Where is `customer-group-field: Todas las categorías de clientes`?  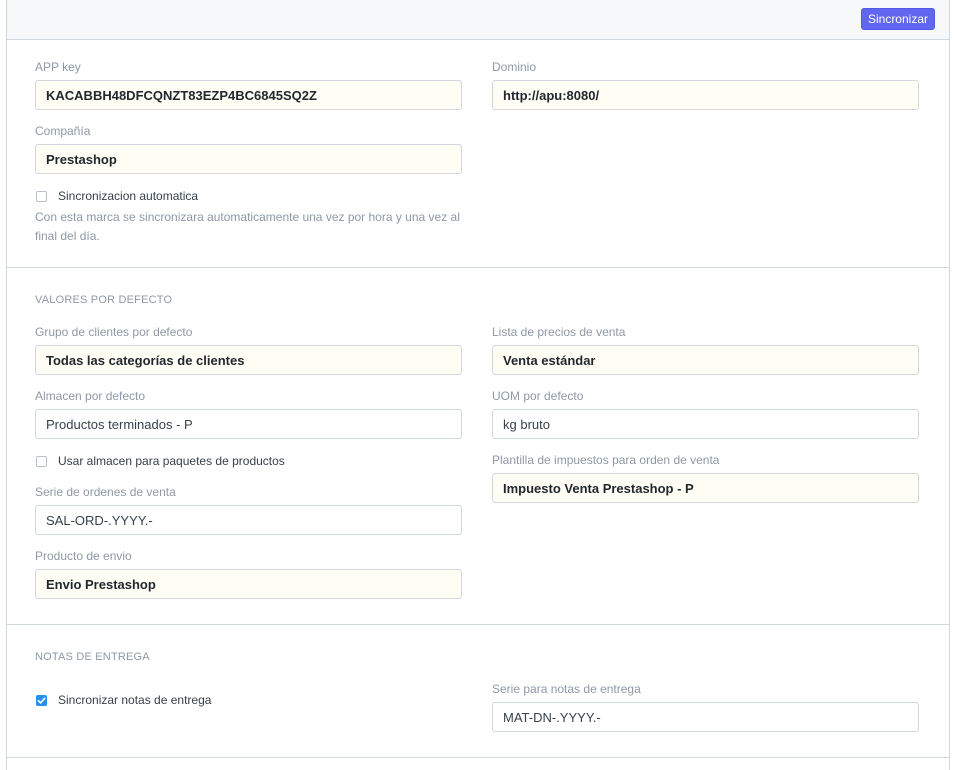 customer-group-field: Todas las categorías de clientes is located at coordinates (248, 360).